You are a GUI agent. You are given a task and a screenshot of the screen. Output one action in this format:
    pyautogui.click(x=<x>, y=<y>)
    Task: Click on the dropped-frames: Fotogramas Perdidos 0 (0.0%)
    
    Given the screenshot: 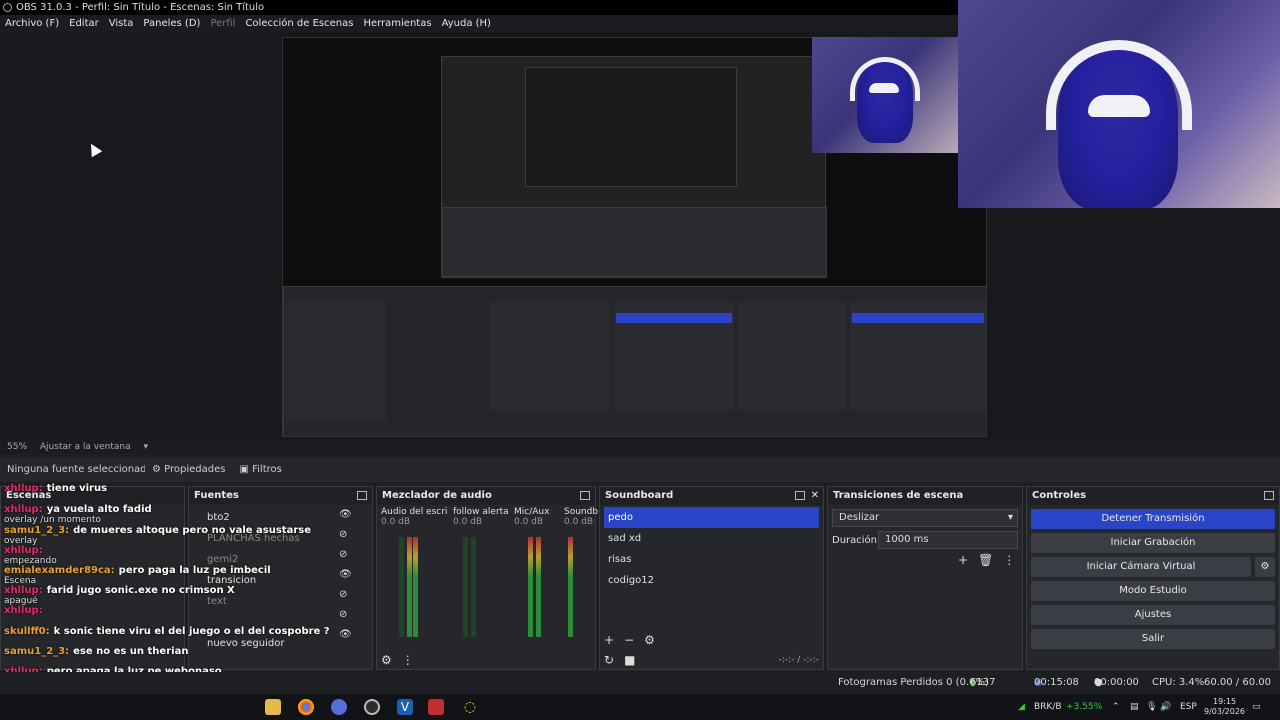 What is the action you would take?
    pyautogui.click(x=913, y=682)
    